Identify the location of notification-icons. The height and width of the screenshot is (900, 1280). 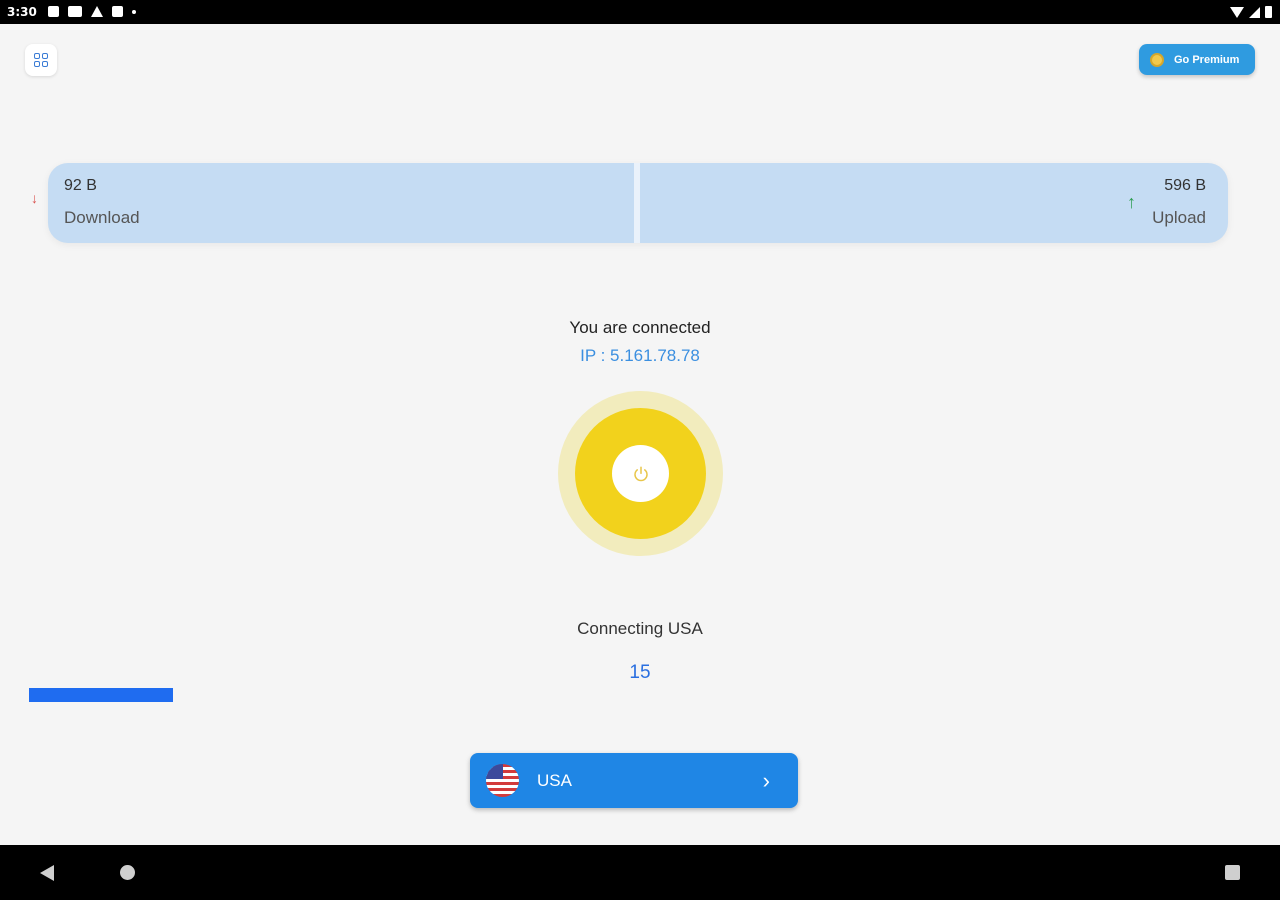
(92, 11).